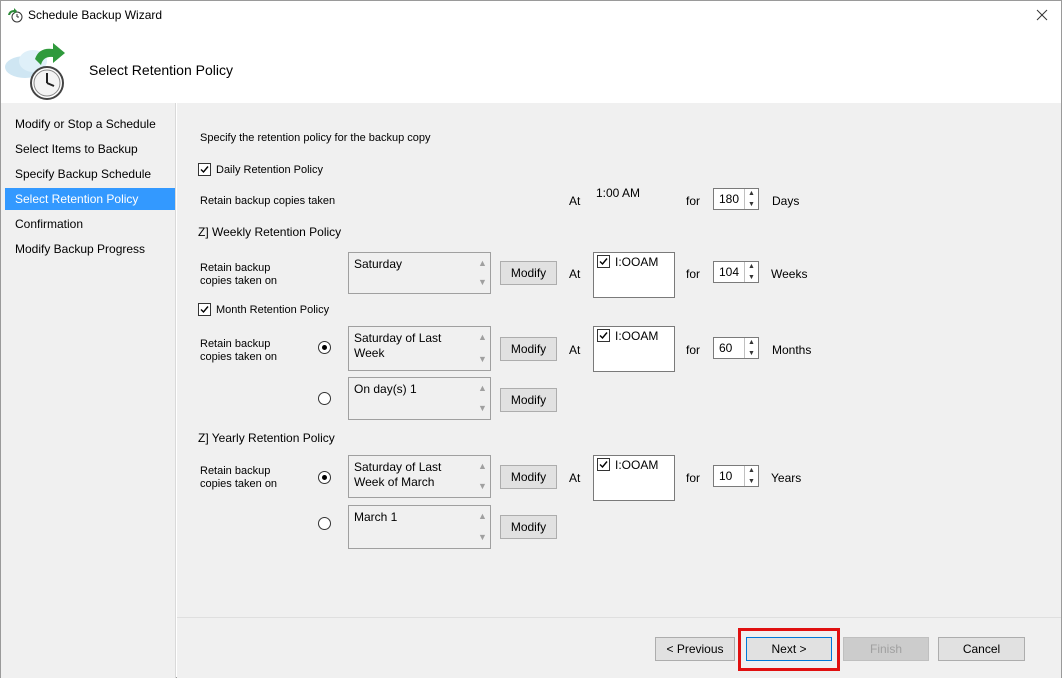 This screenshot has height=678, width=1062. Describe the element at coordinates (531, 66) in the screenshot. I see `wizard-header: Select Retention Policy` at that location.